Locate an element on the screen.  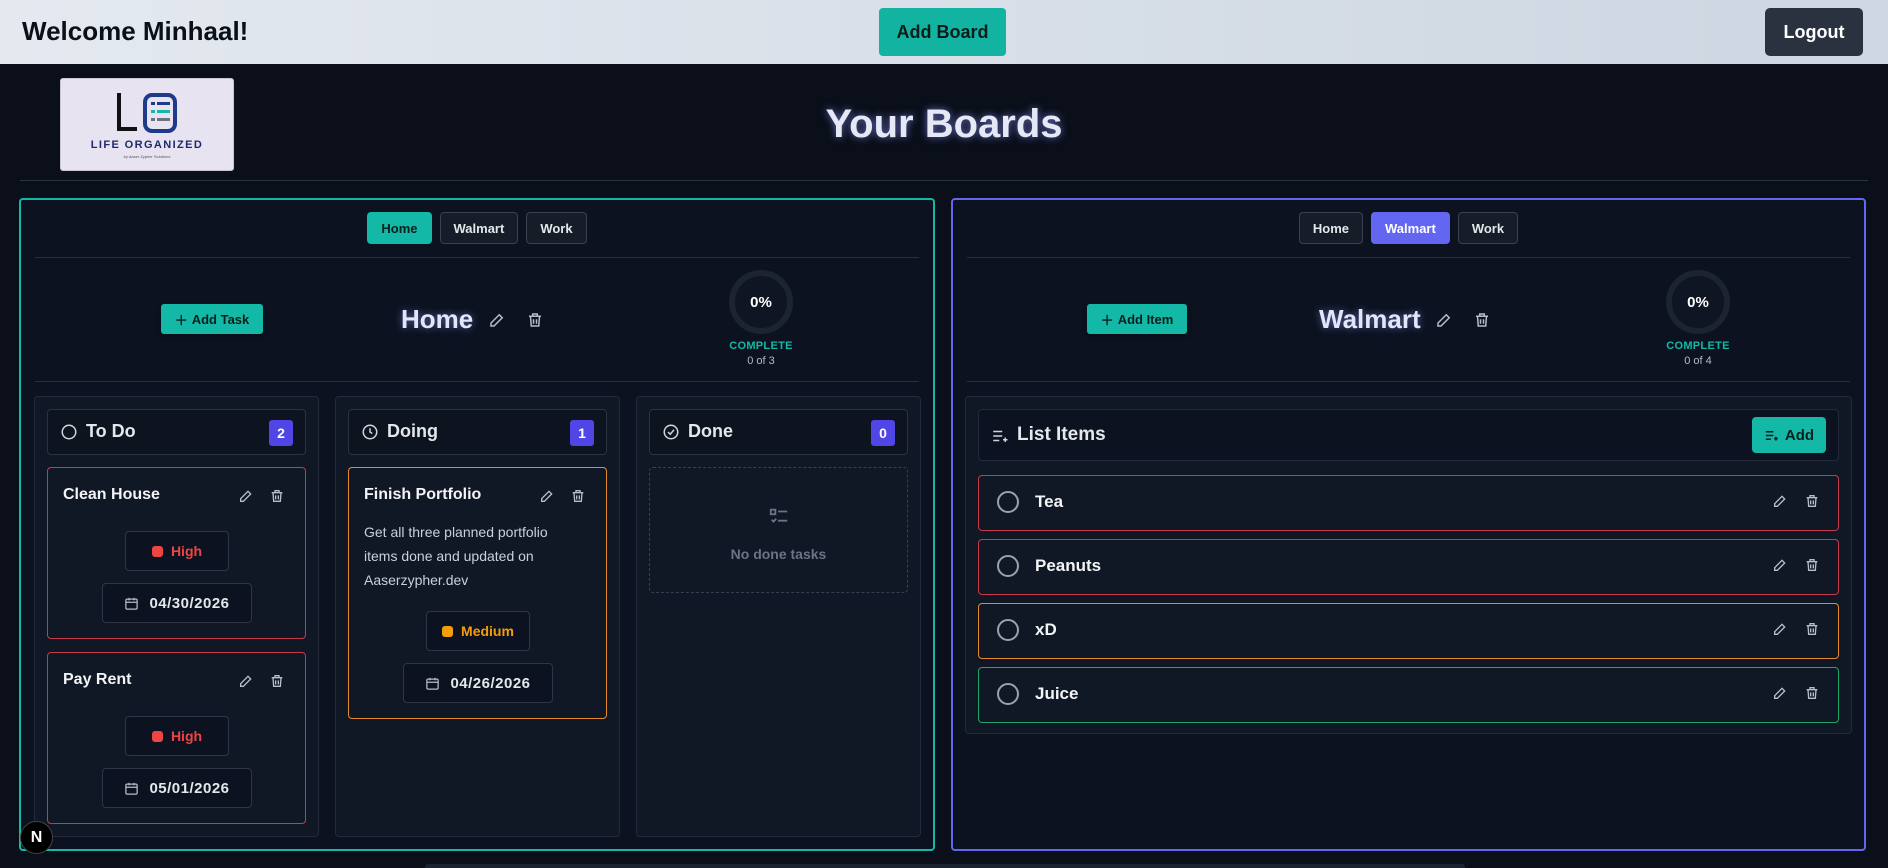
task-card: Clean House High 04/30/2026 is located at coordinates (176, 553).